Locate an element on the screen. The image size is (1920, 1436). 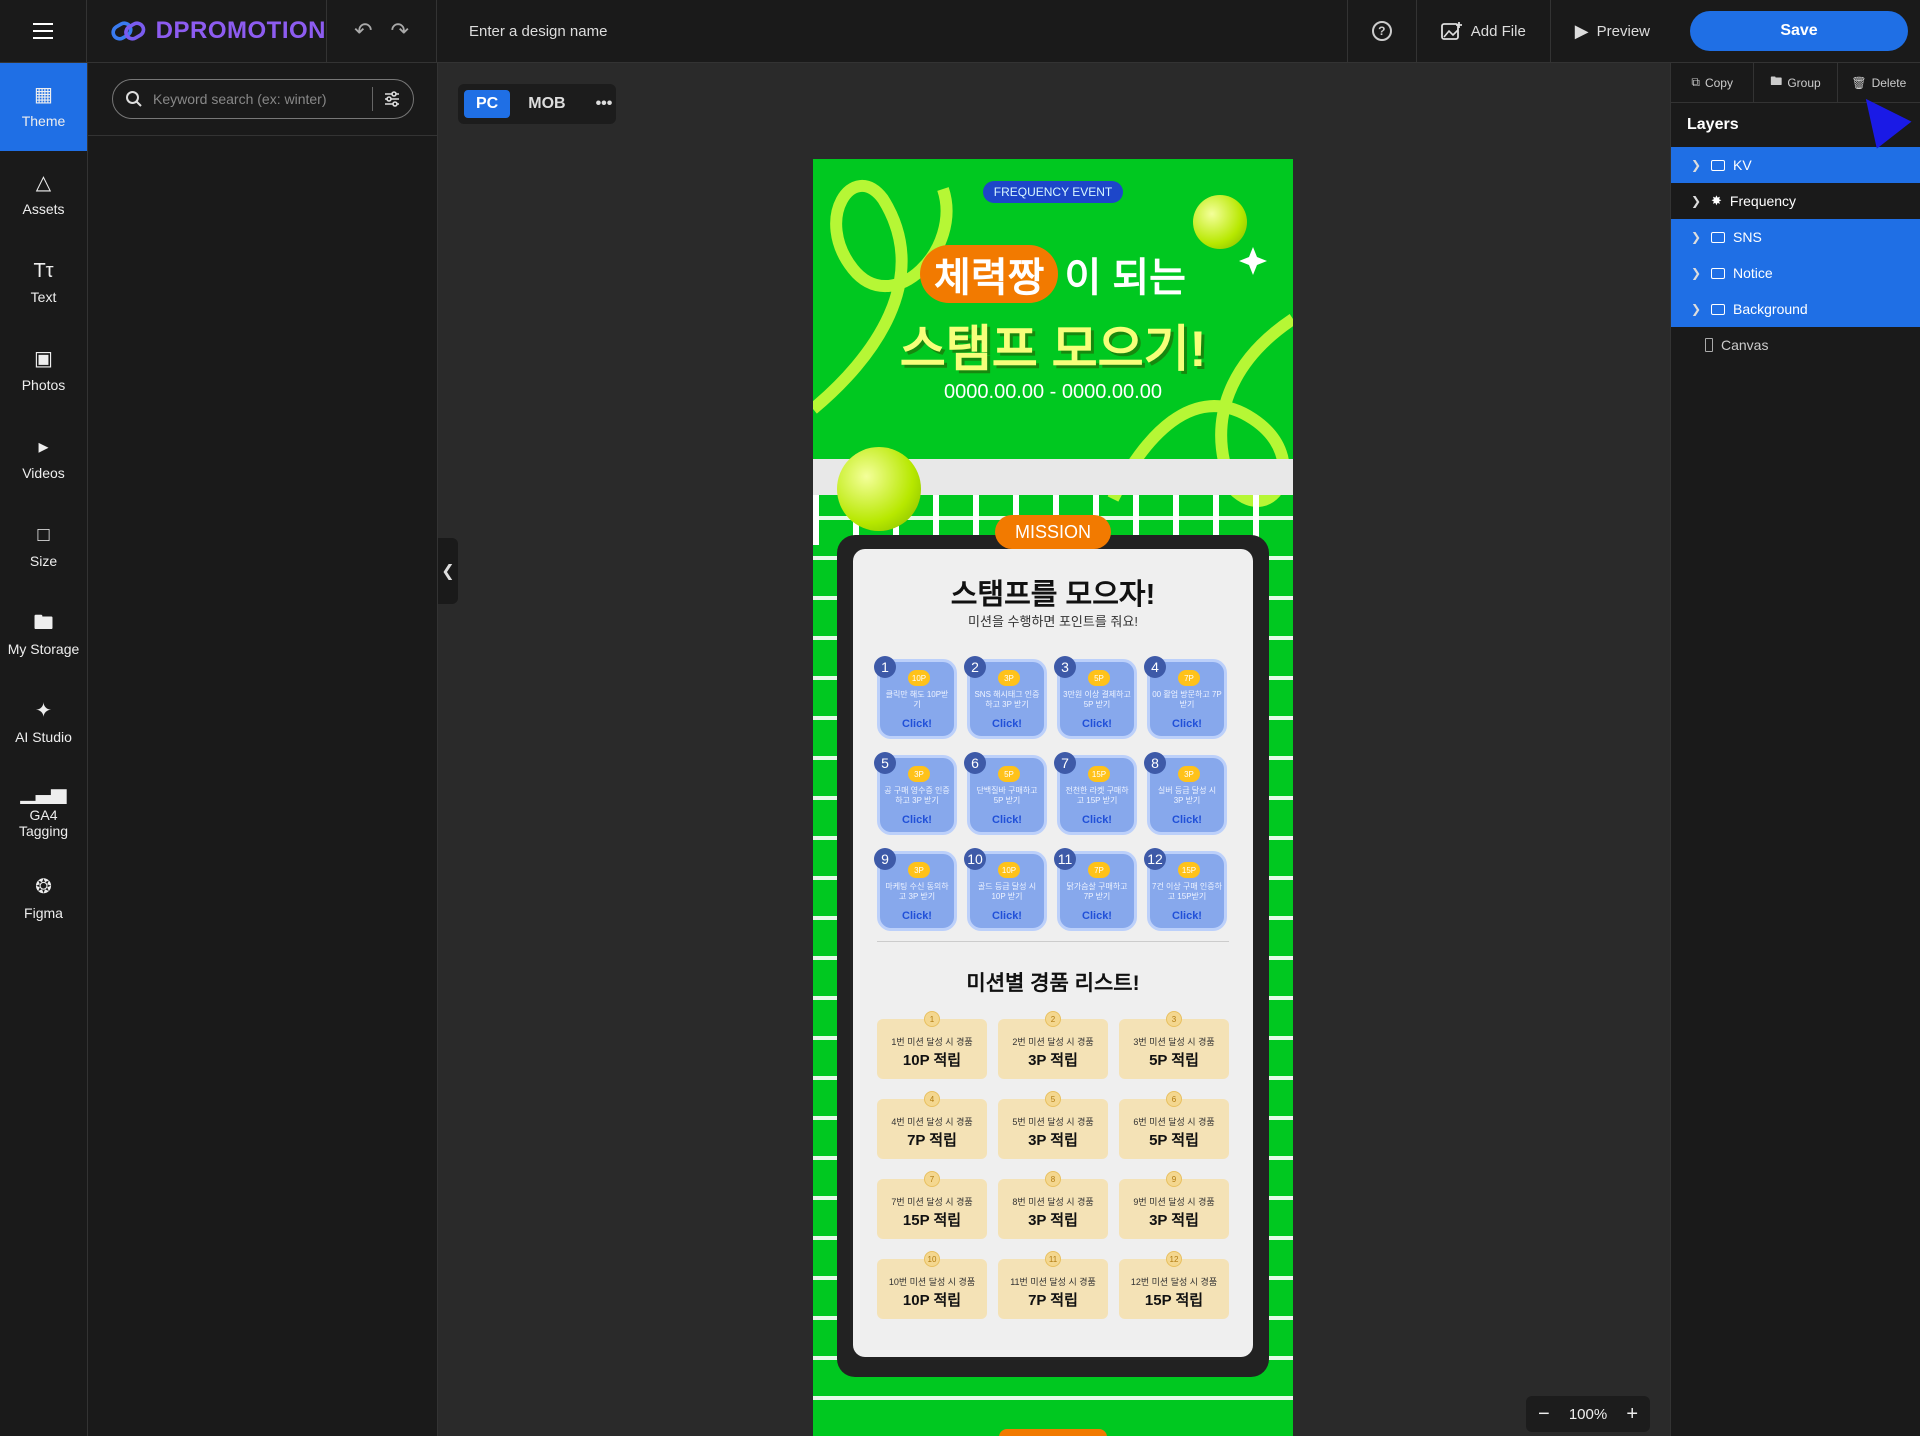
save-button: Save is located at coordinates (1799, 31).